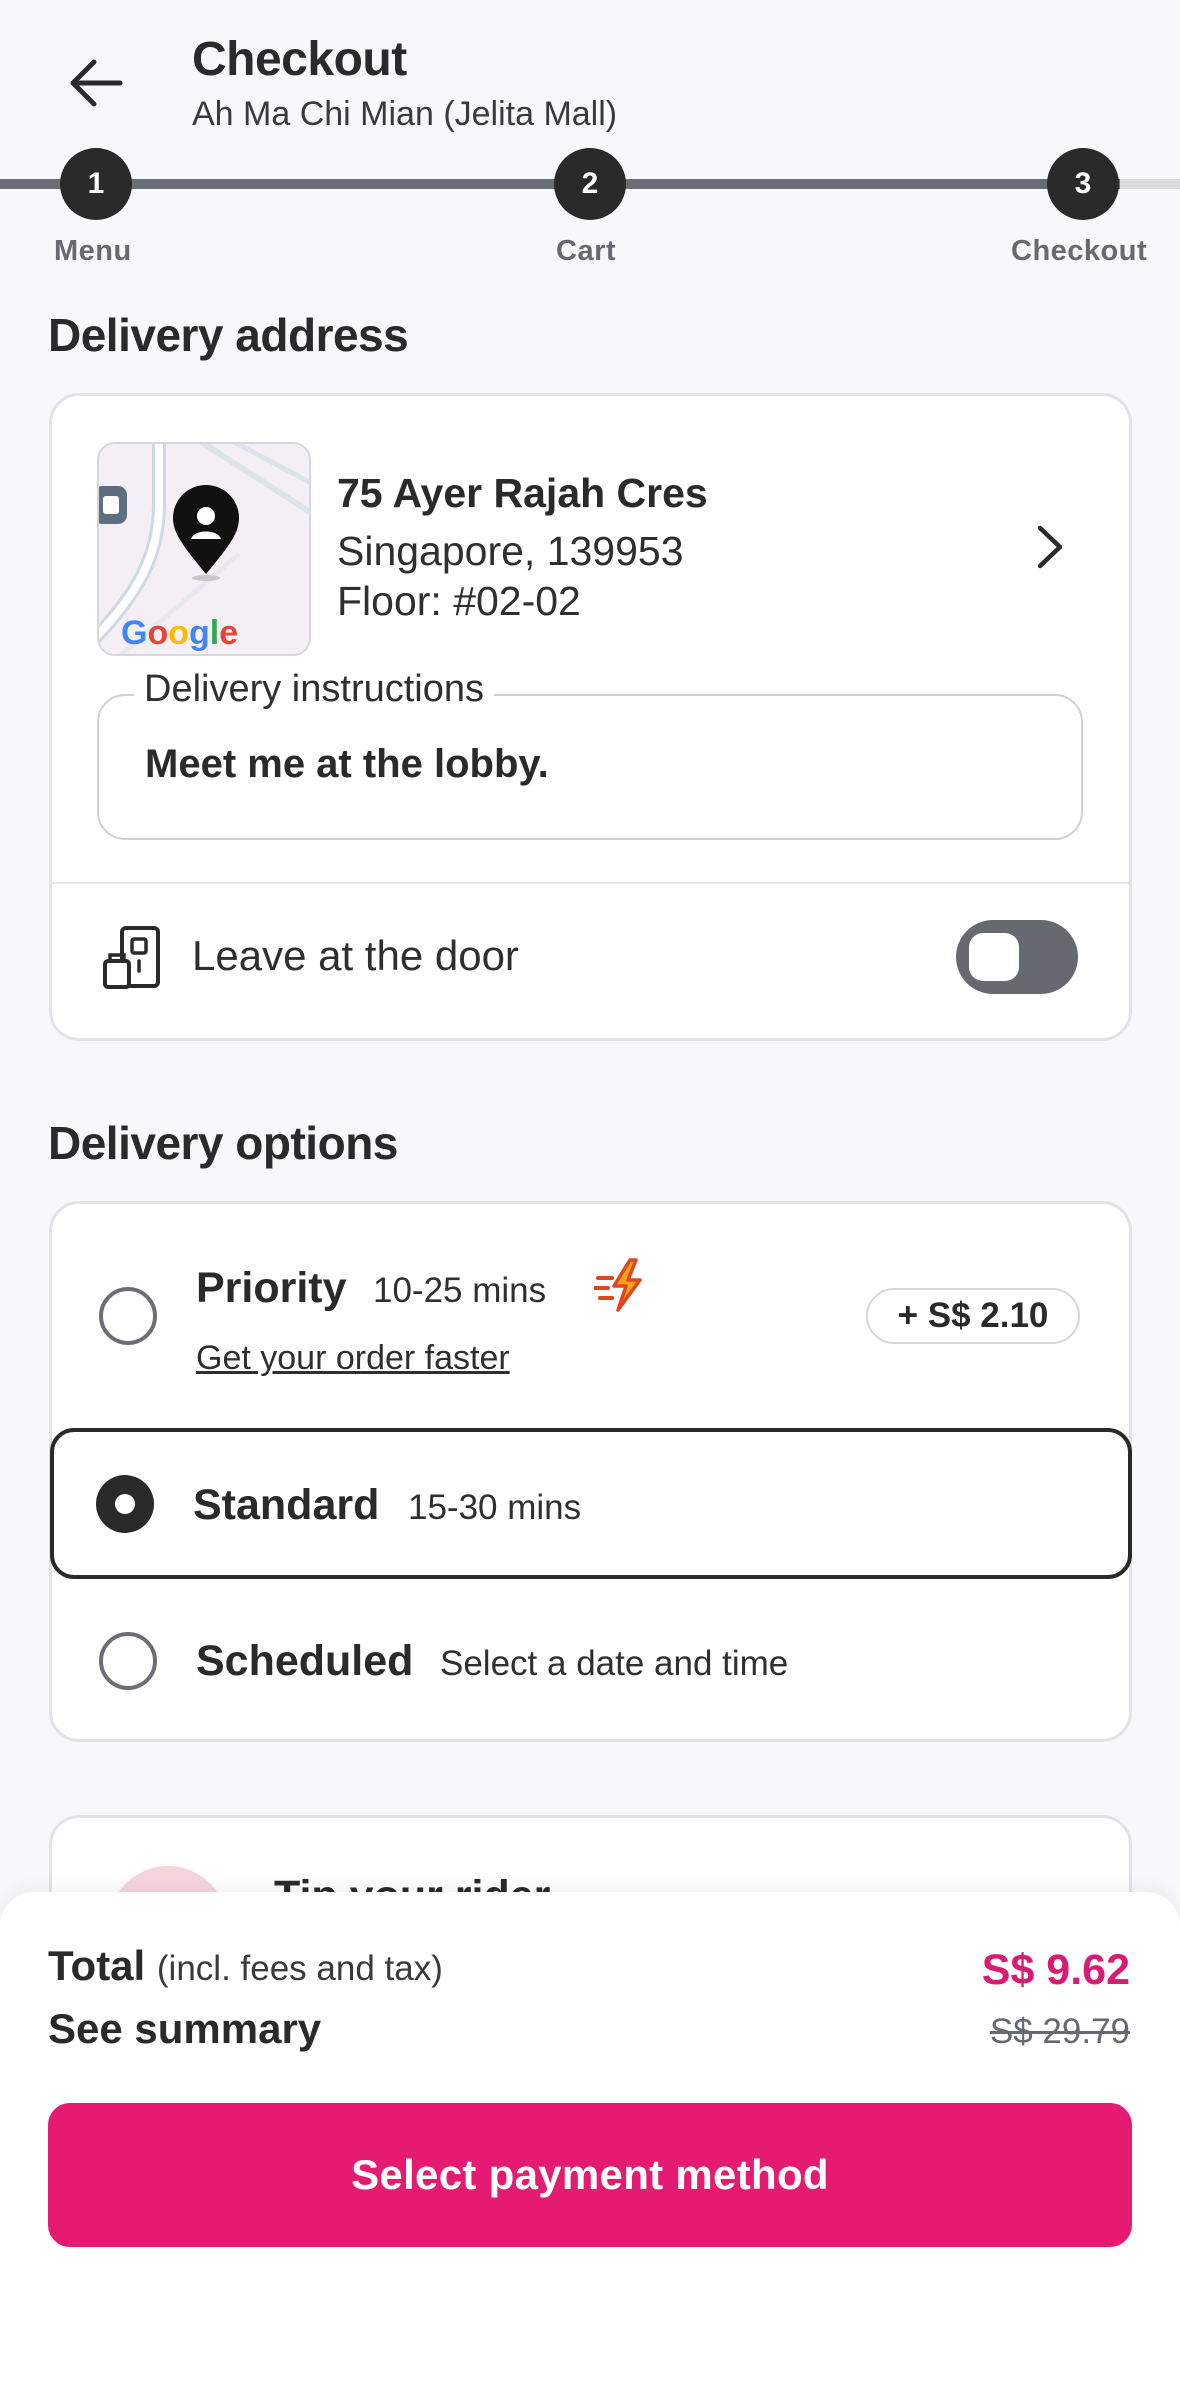 The height and width of the screenshot is (2396, 1180). I want to click on step-label-checkout: Checkout, so click(1079, 251).